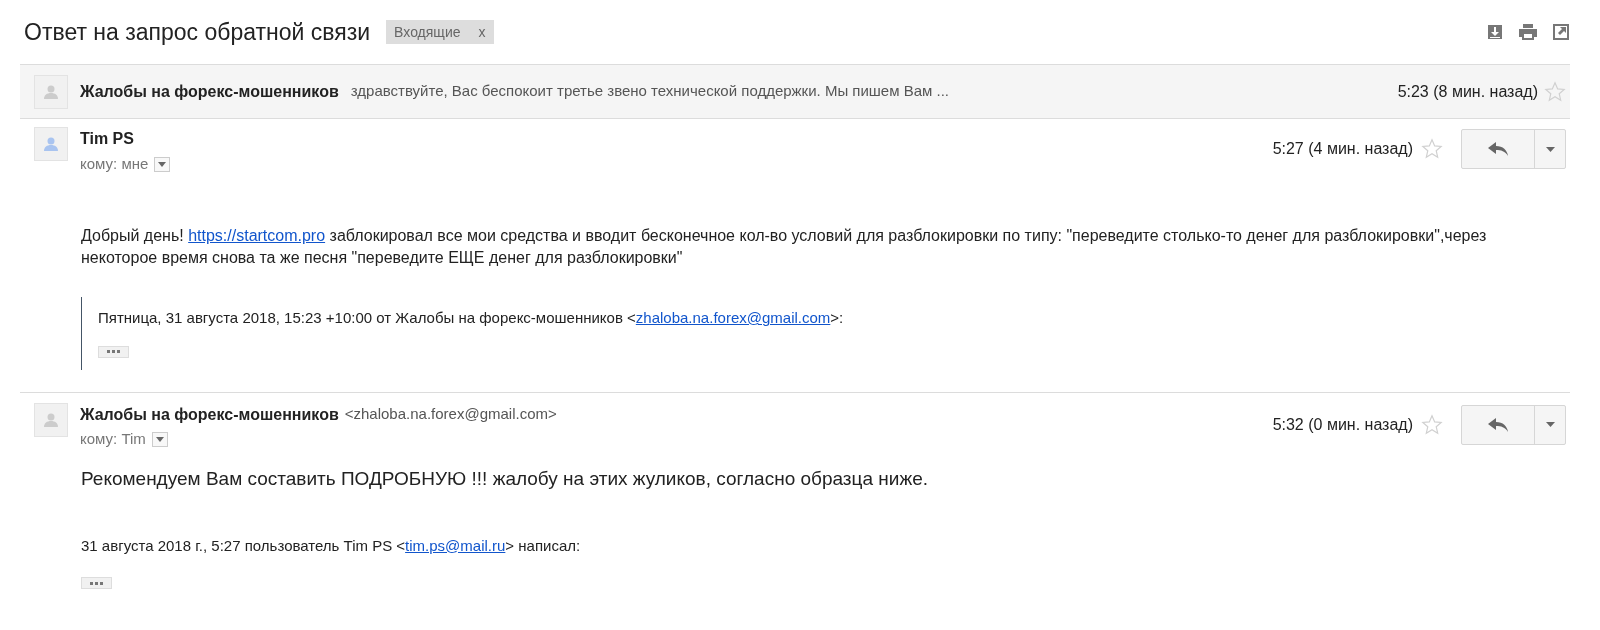  I want to click on message-time: 5:32 (0 мин. назад), so click(1342, 424).